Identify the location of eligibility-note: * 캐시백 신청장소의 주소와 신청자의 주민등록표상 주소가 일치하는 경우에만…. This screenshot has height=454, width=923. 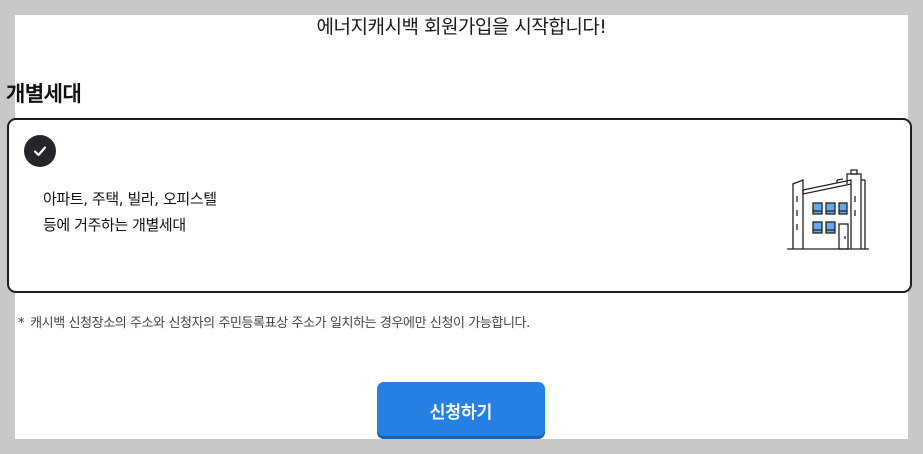
(274, 321).